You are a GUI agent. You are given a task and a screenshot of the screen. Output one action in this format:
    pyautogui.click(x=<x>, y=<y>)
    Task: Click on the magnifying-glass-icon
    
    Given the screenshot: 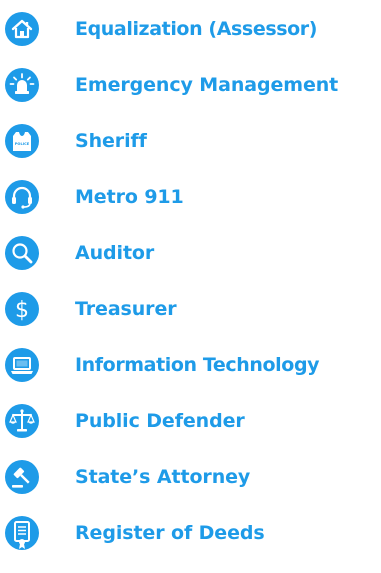 What is the action you would take?
    pyautogui.click(x=22, y=253)
    